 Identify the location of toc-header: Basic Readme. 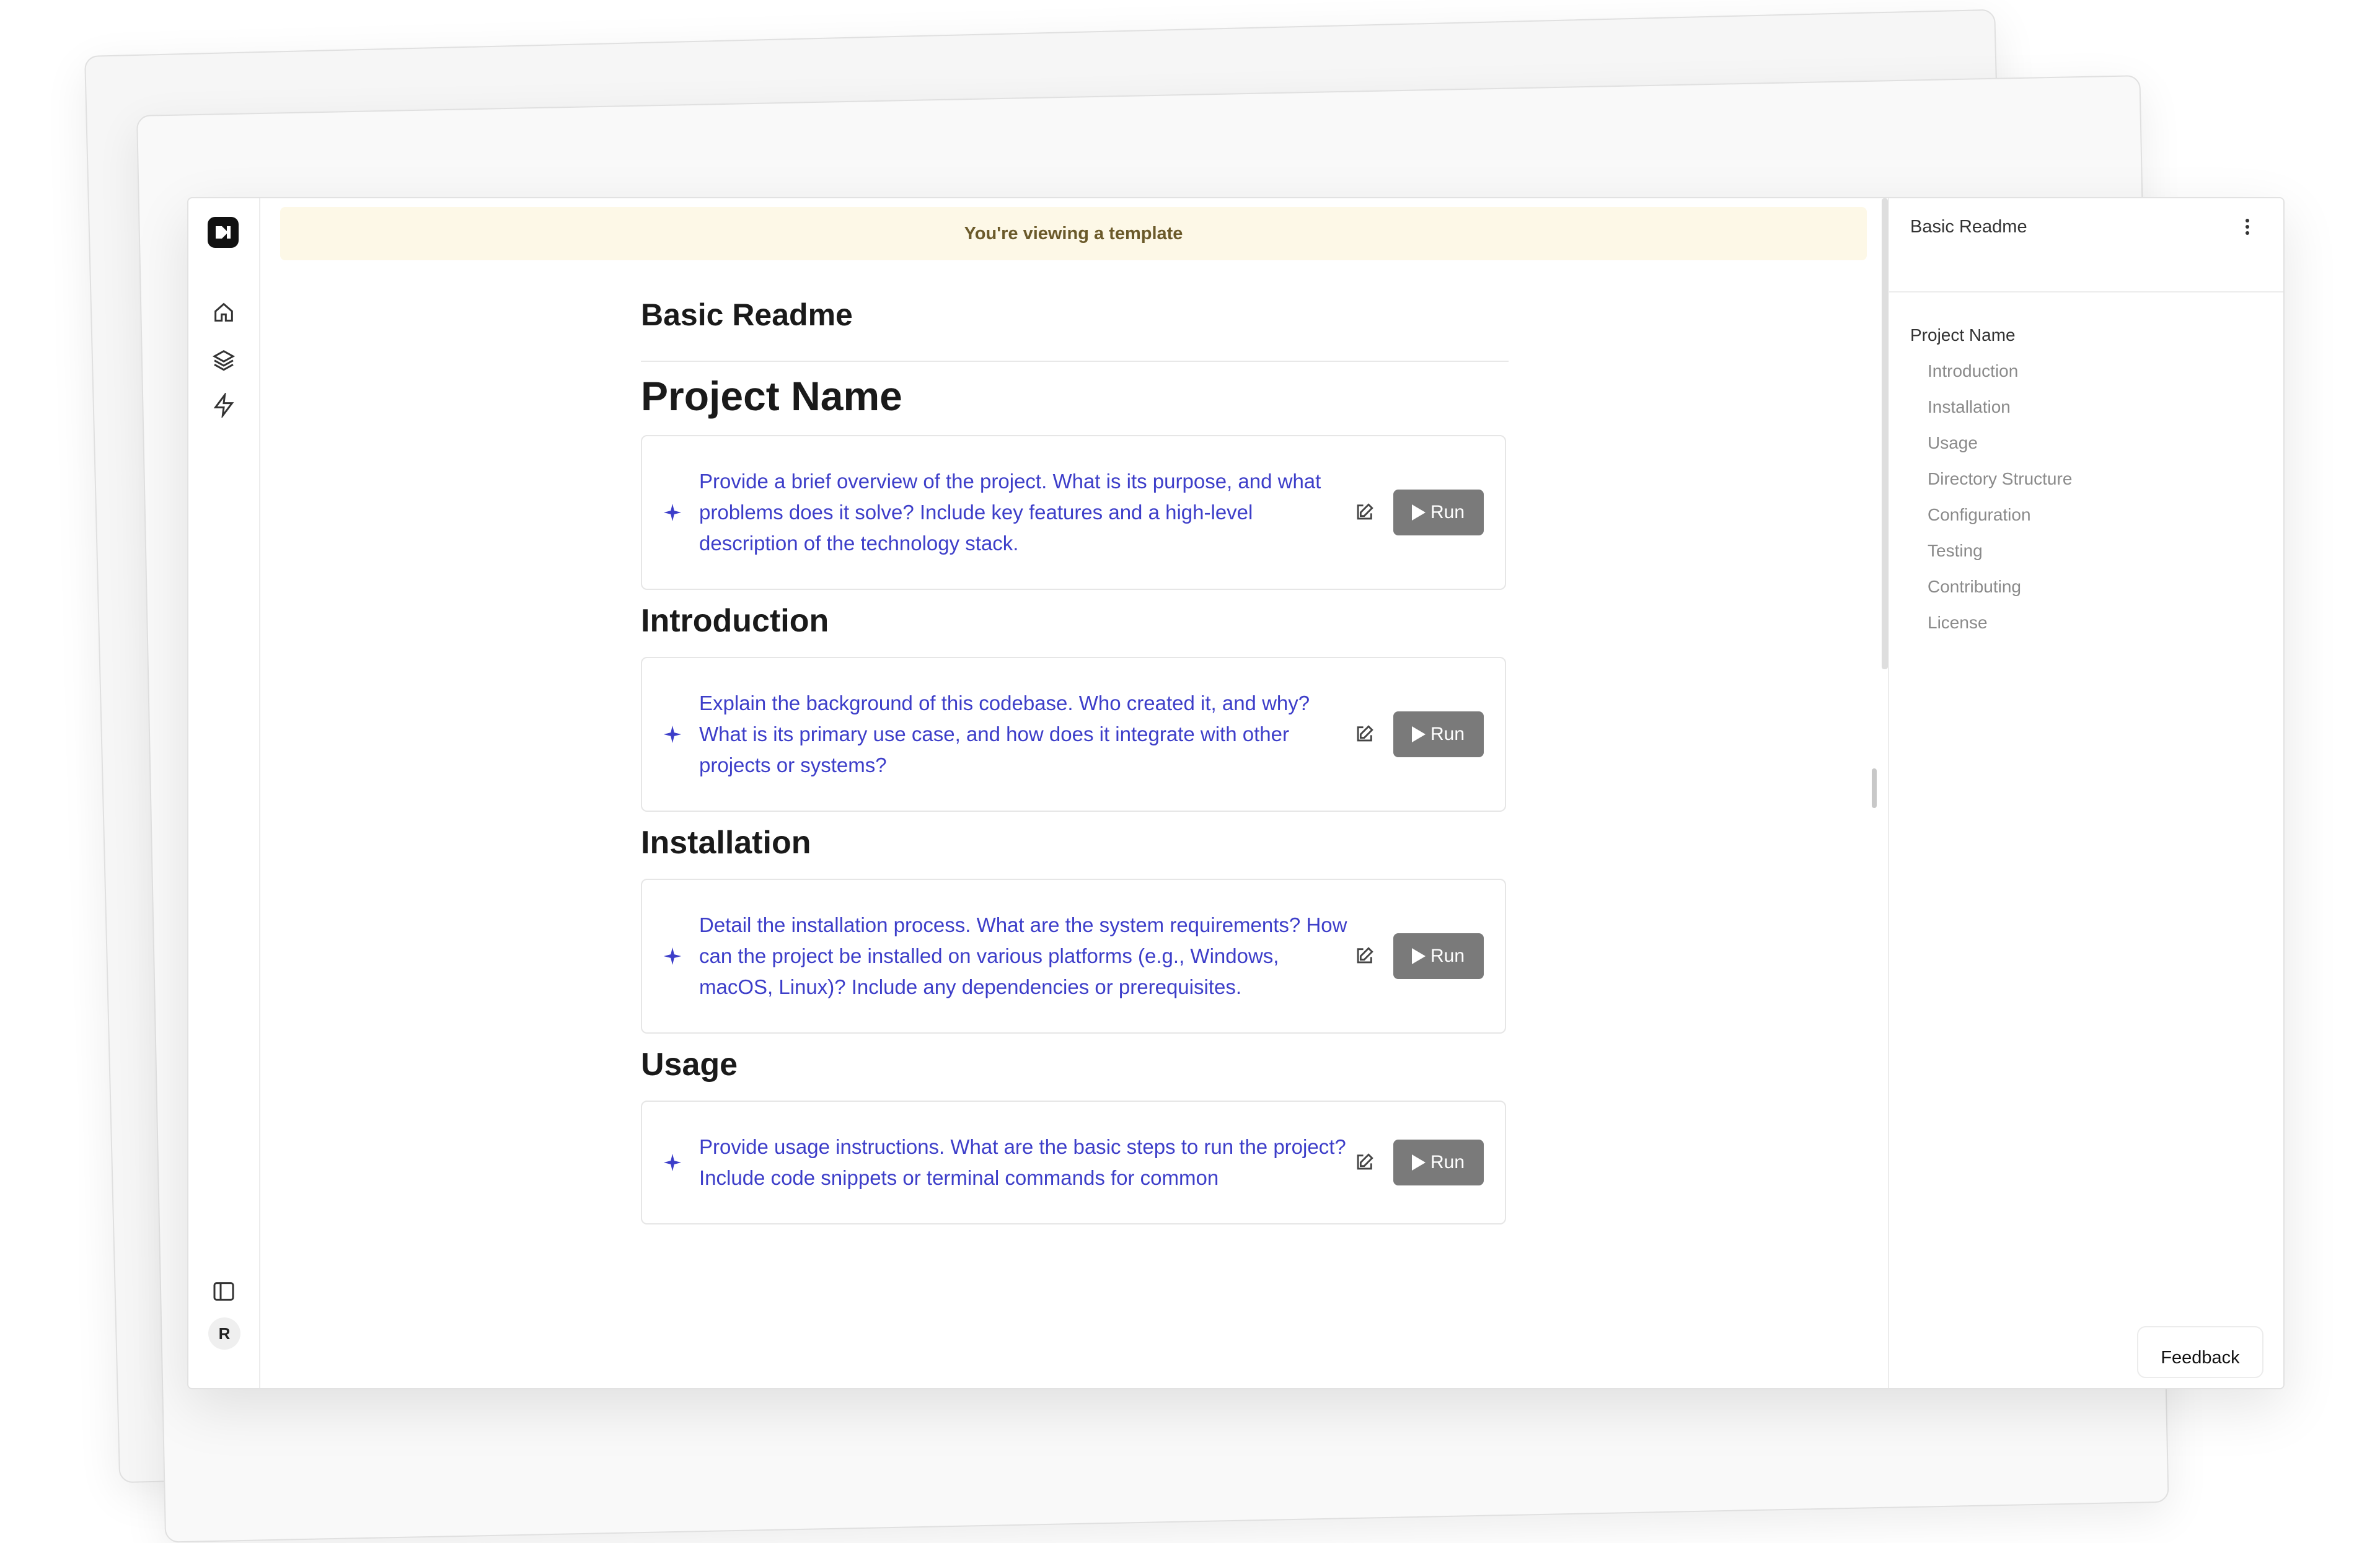
(2086, 245).